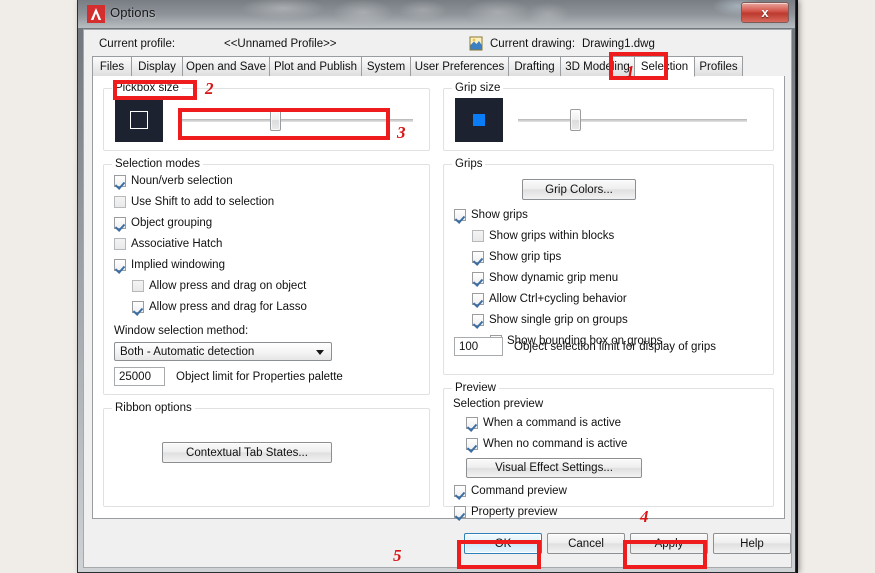  I want to click on grip-selection-limit-input: 100, so click(478, 346).